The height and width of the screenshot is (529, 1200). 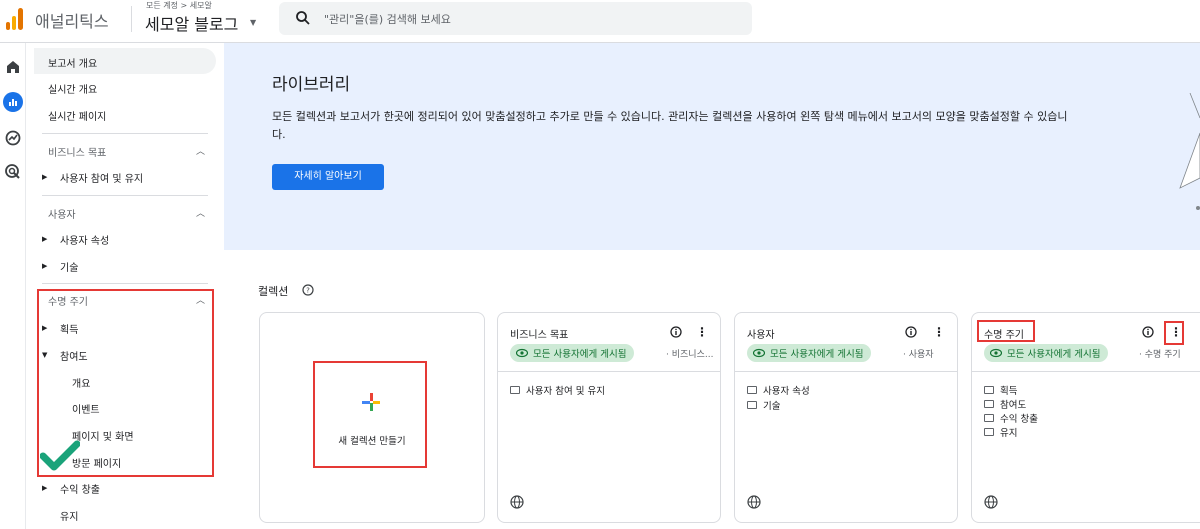 I want to click on collections-title: 컬렉션, so click(x=273, y=291).